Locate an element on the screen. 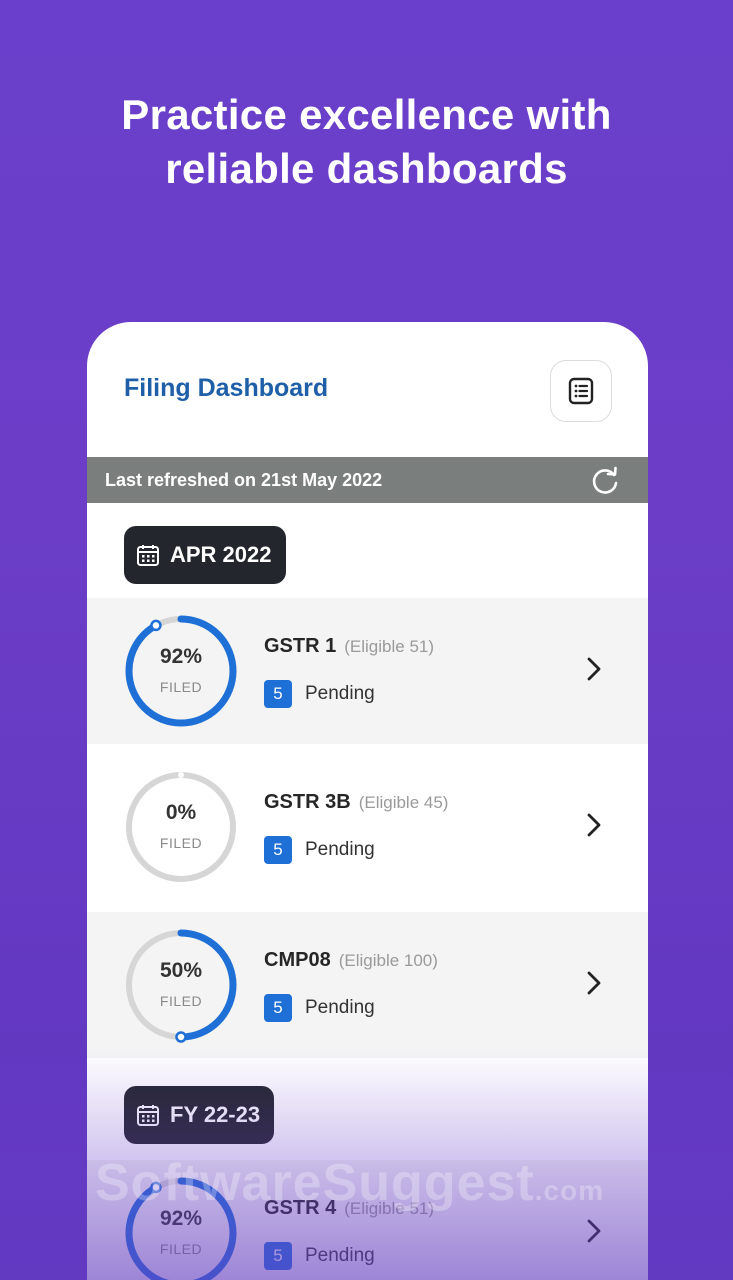 The height and width of the screenshot is (1280, 733). period-pill-fy-22-23: FY 22-23 is located at coordinates (199, 1115).